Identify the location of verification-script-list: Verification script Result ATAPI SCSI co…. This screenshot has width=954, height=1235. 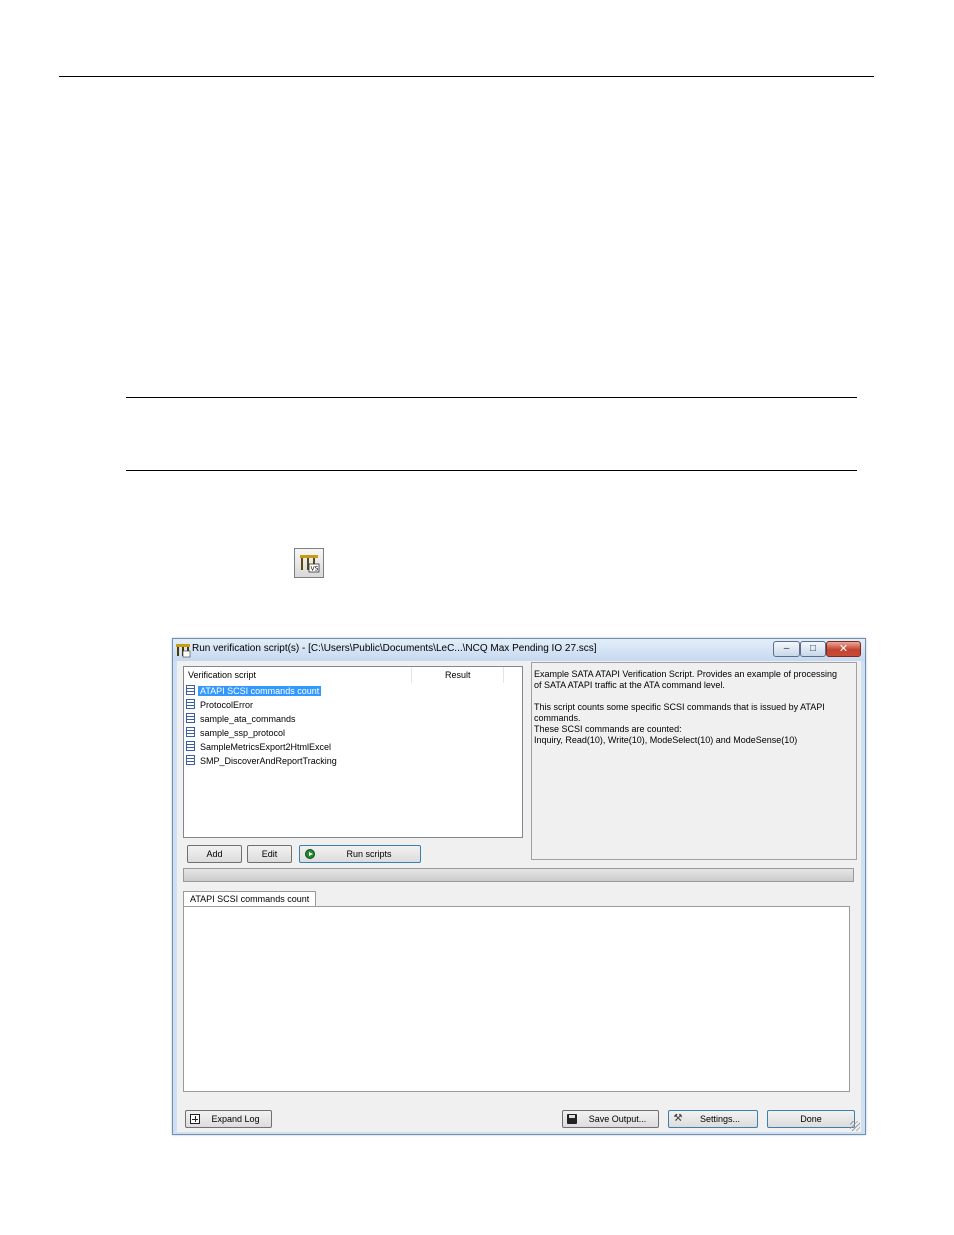
(353, 752).